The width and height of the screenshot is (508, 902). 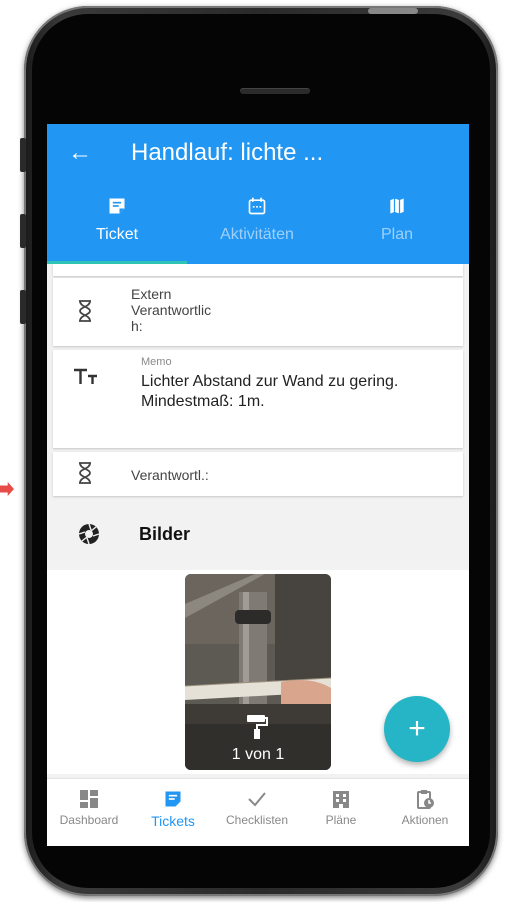 I want to click on photo-counter: 1 von 1, so click(x=258, y=754).